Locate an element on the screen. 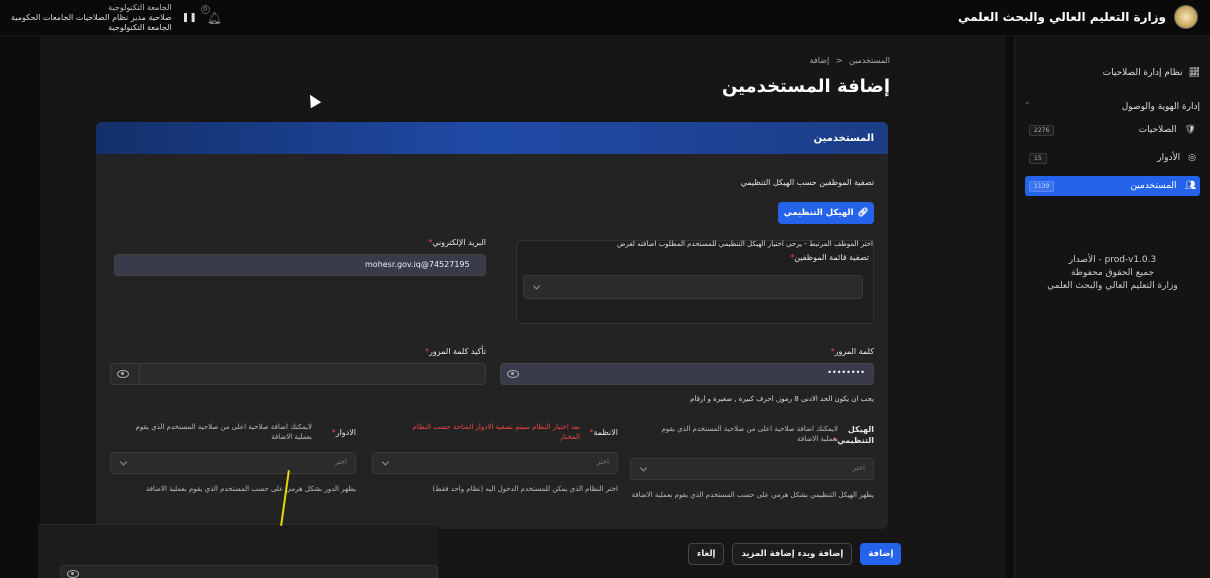  systems-select-placeholder: اختر is located at coordinates (602, 462).